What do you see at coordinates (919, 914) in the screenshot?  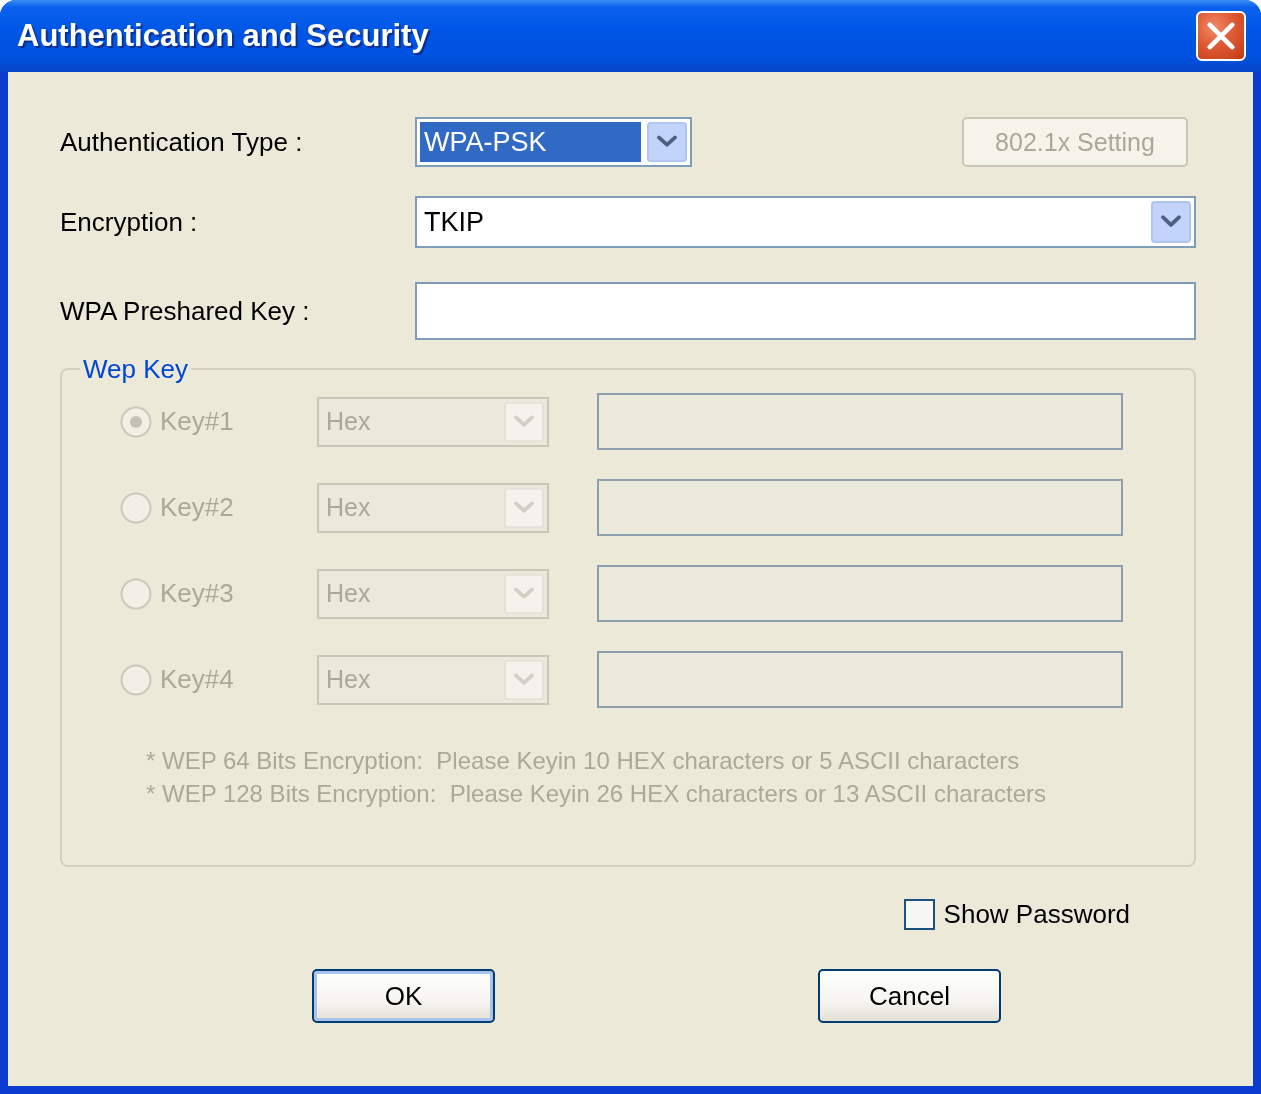 I see `checkbox` at bounding box center [919, 914].